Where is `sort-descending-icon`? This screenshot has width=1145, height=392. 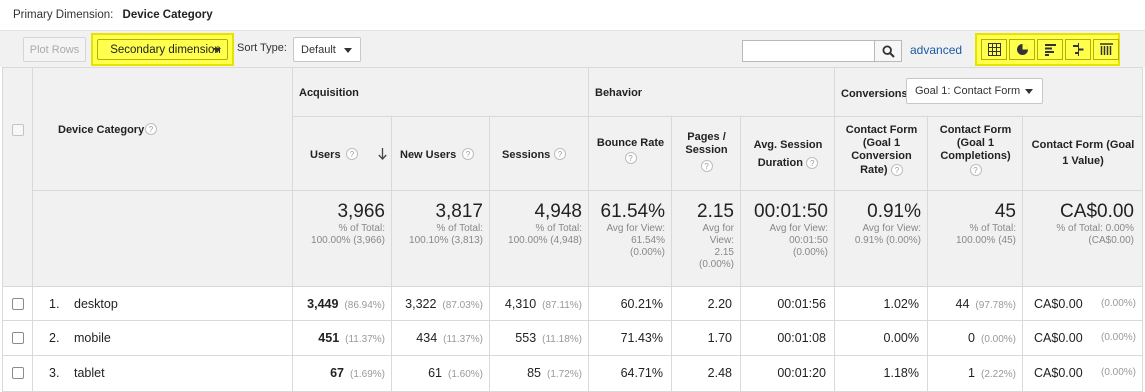 sort-descending-icon is located at coordinates (382, 154).